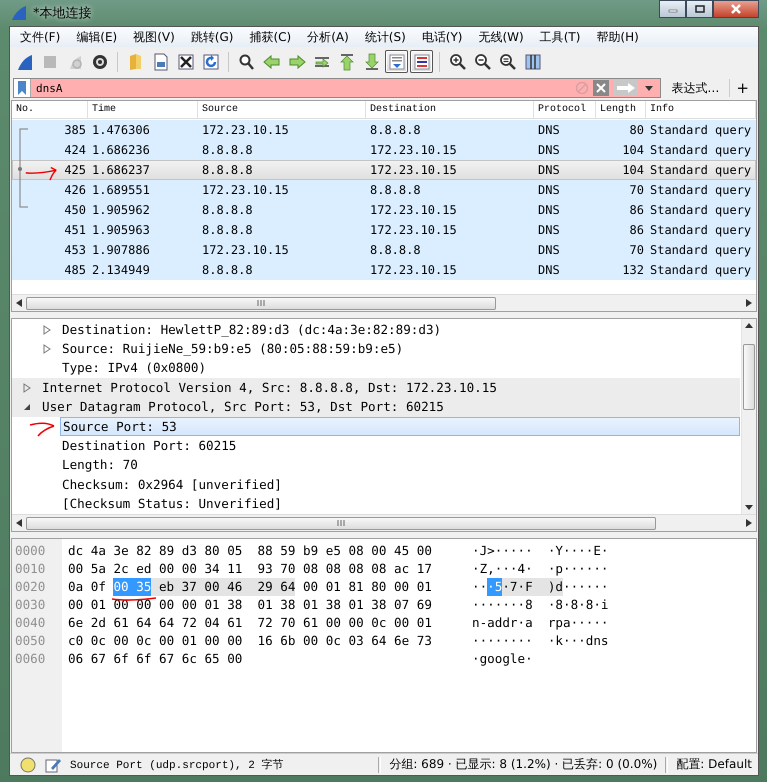 This screenshot has width=767, height=782. I want to click on tree-item: [Checksum Status: Unverified], so click(172, 504).